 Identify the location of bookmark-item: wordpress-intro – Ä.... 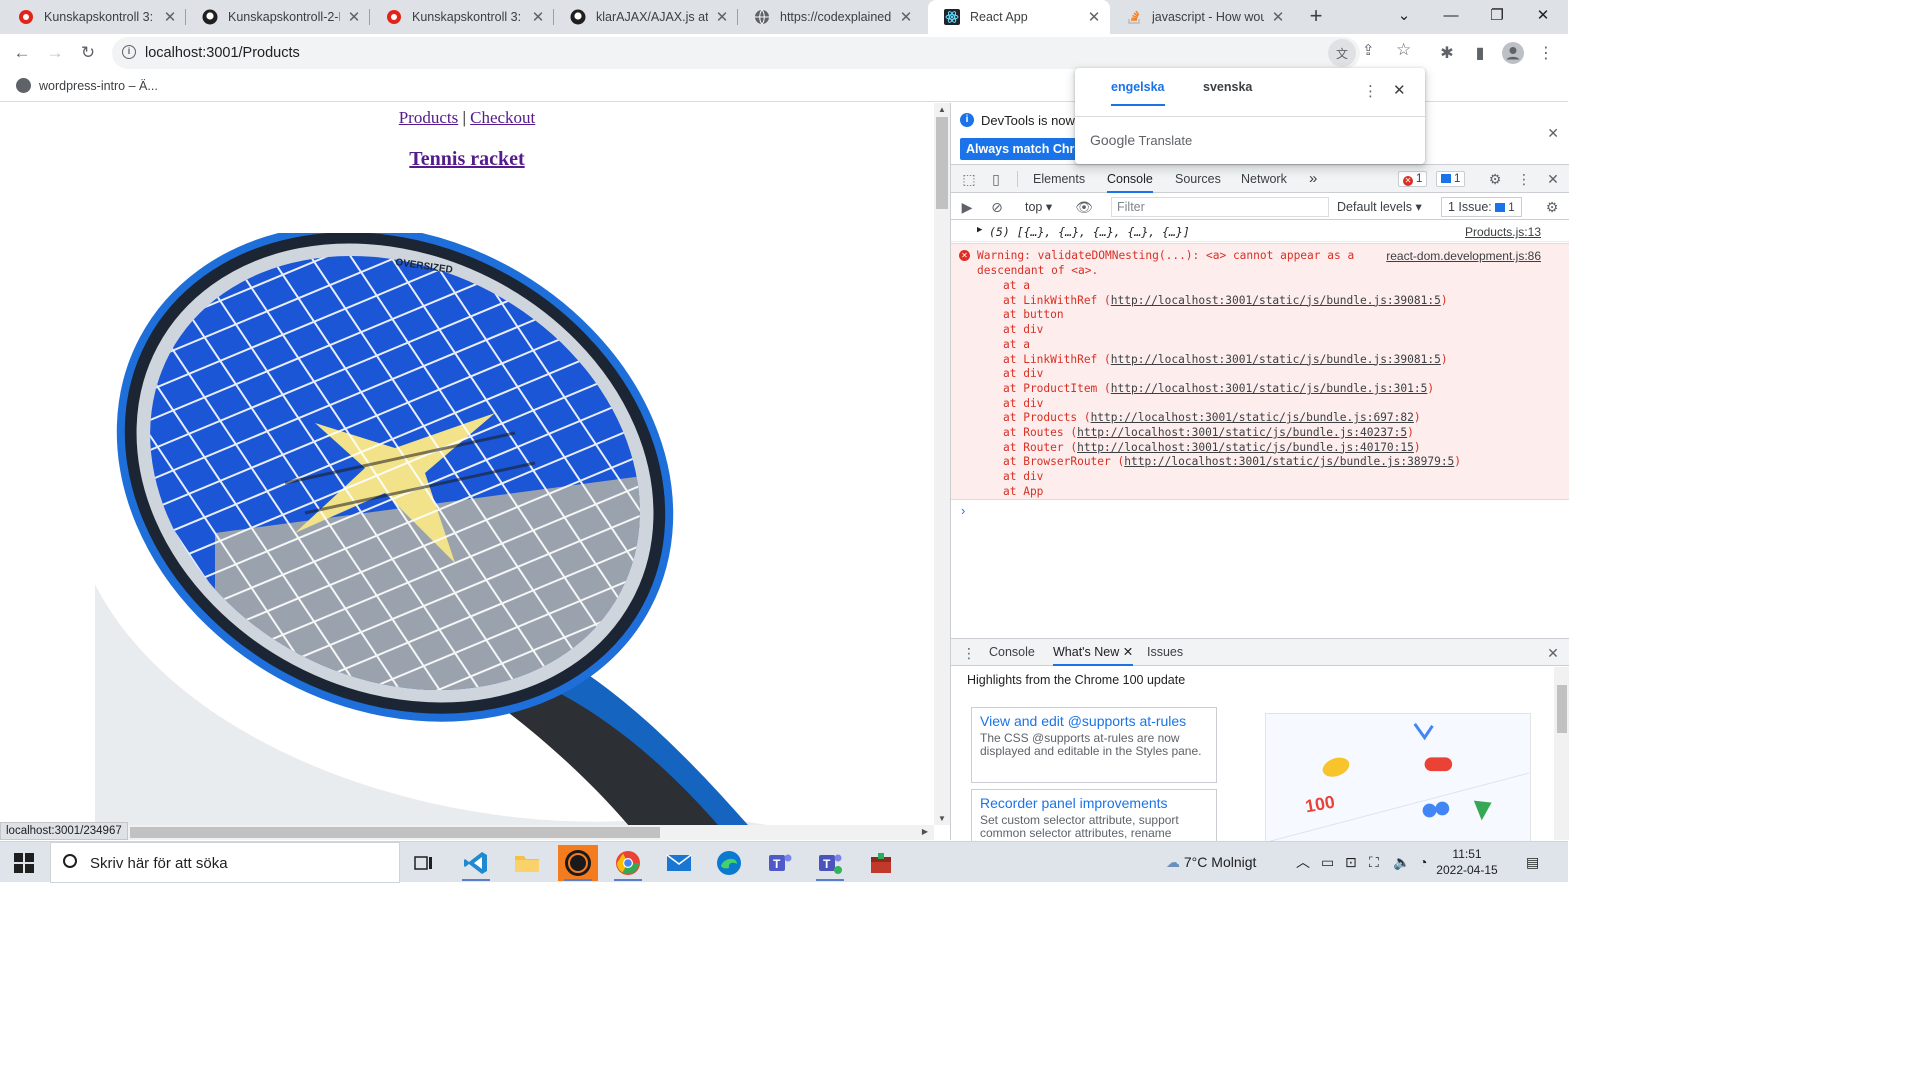
(87, 85).